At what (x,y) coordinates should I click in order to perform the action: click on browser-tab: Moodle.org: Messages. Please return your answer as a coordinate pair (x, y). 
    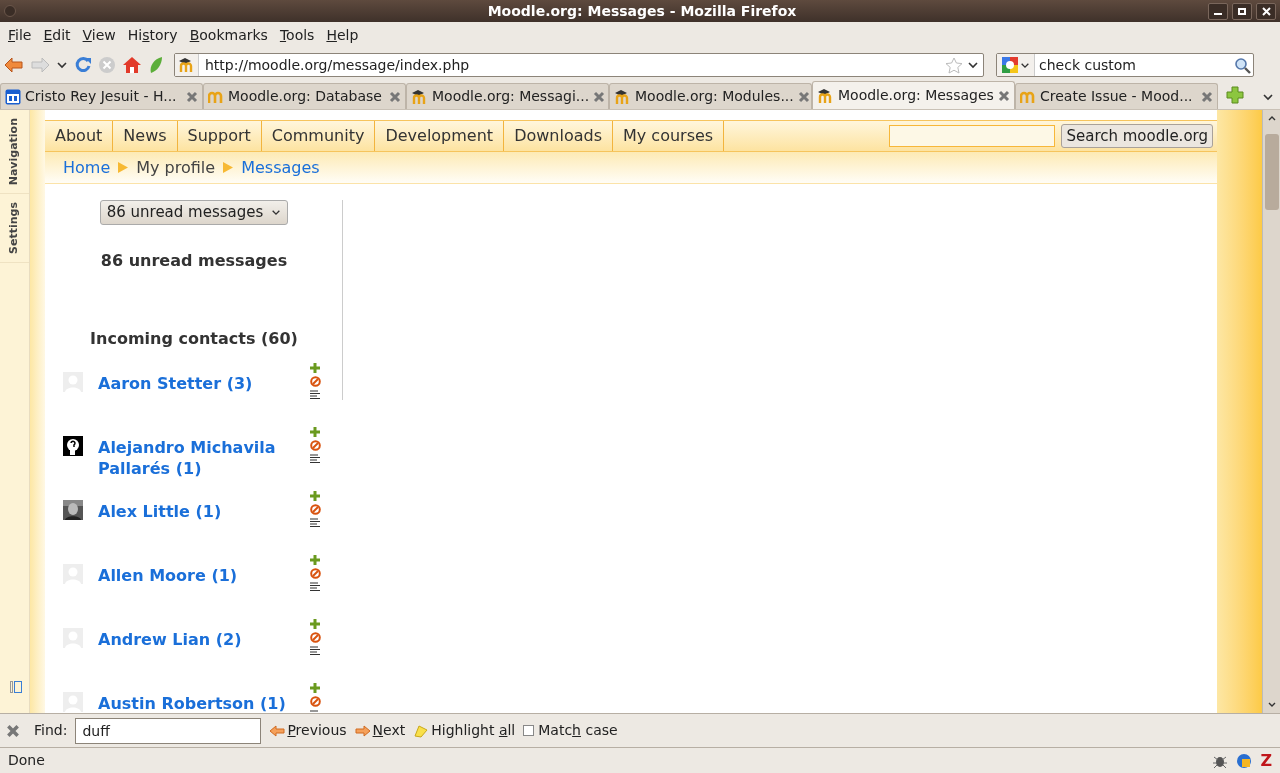
    Looking at the image, I should click on (913, 95).